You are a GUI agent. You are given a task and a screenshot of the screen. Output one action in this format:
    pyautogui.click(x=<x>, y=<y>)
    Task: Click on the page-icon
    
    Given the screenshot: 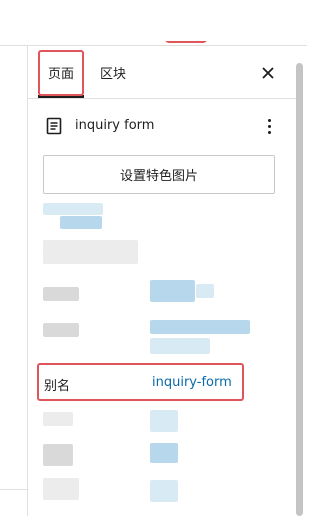 What is the action you would take?
    pyautogui.click(x=54, y=126)
    